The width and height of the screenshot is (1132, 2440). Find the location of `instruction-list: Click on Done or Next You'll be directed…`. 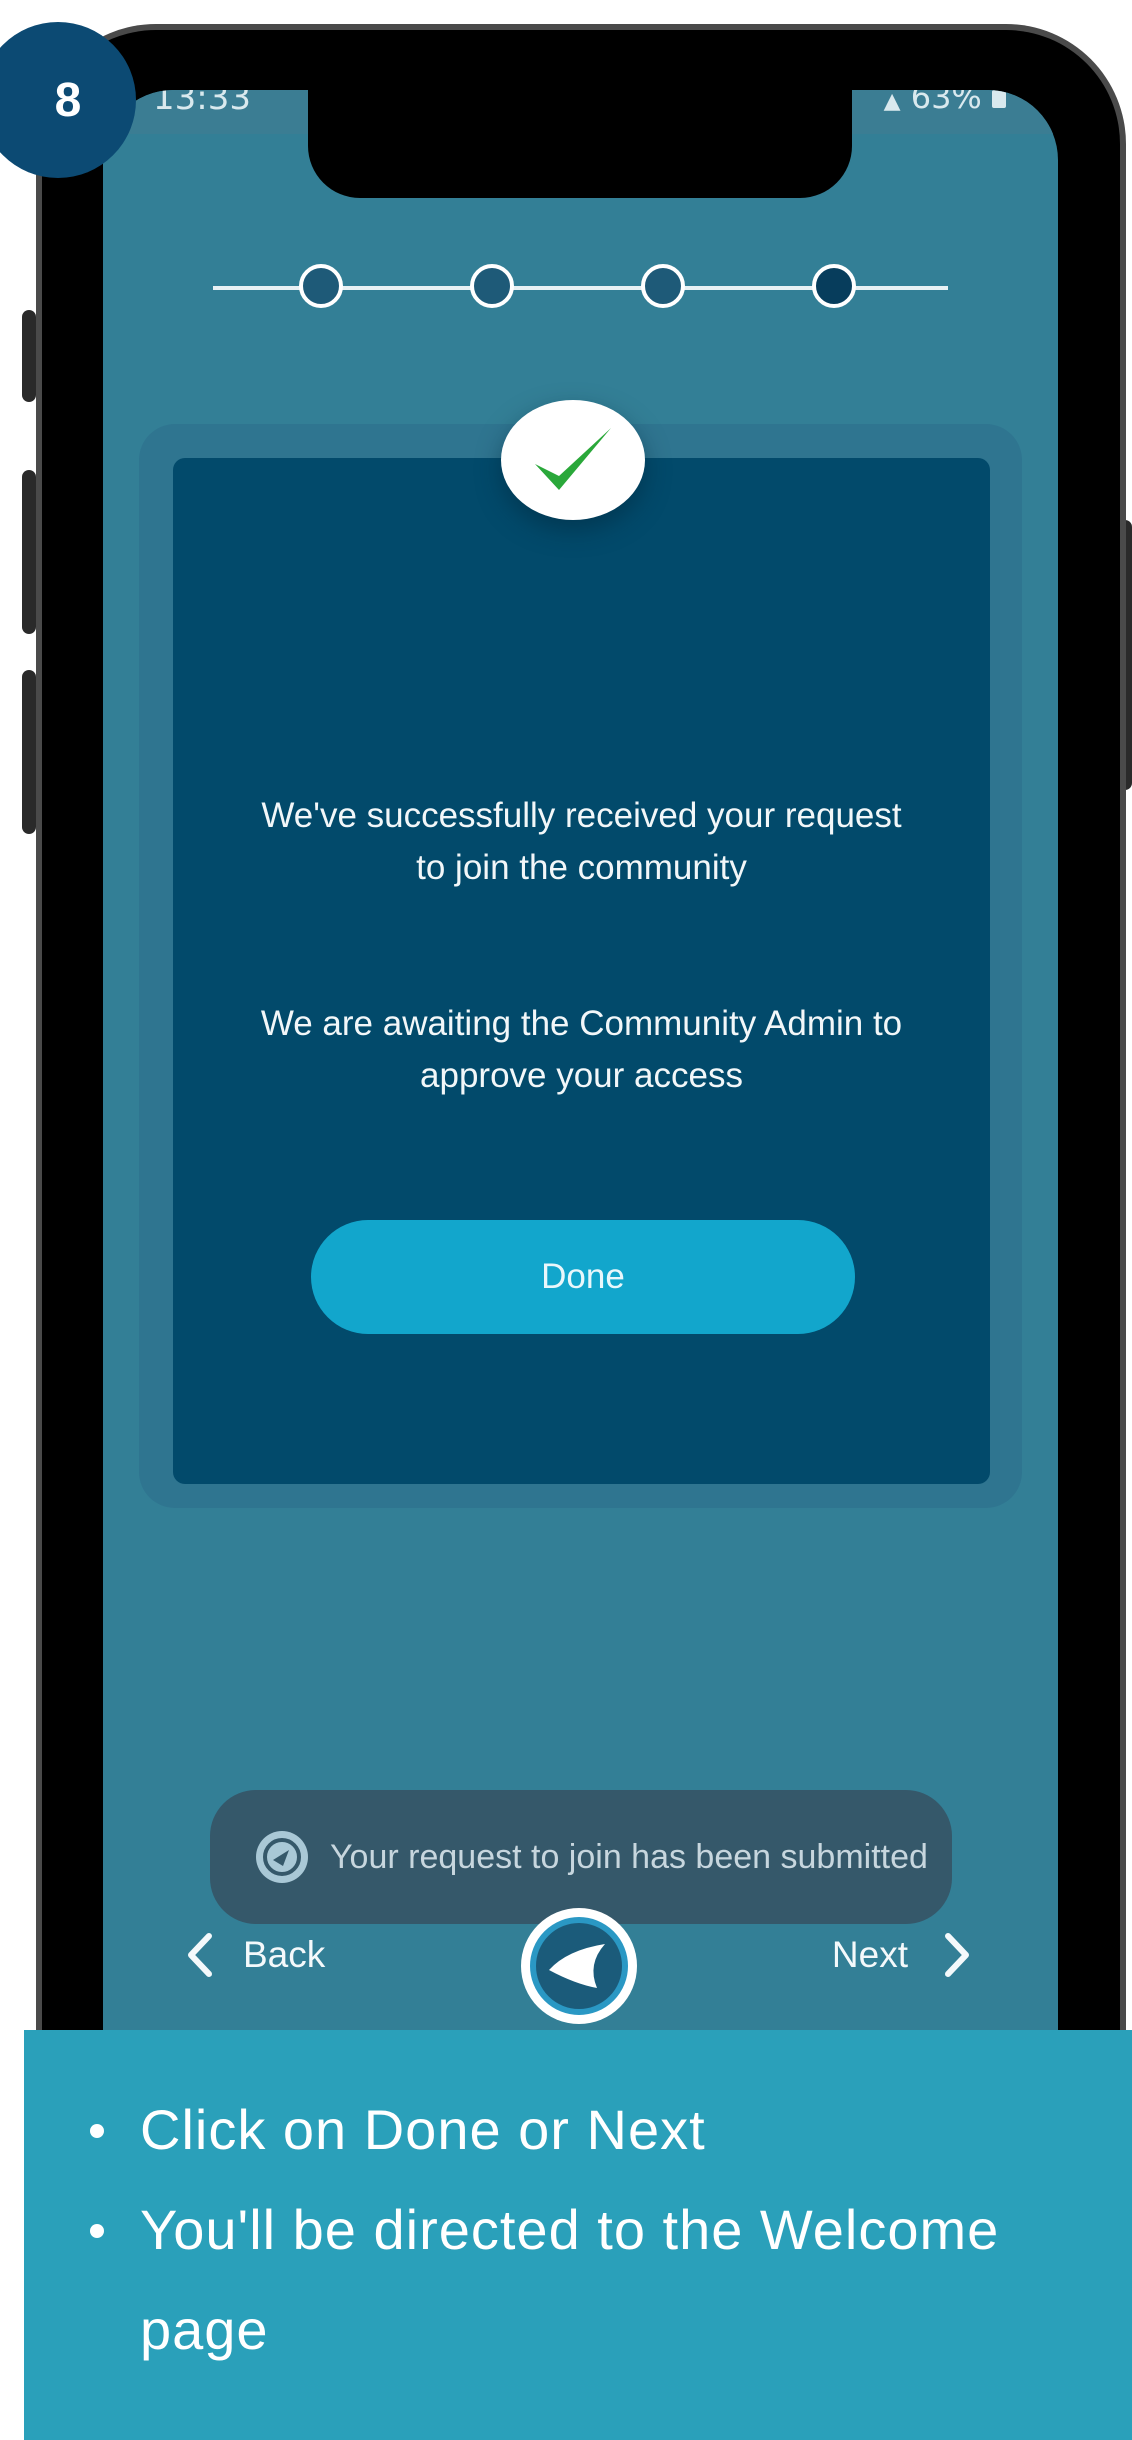

instruction-list: Click on Done or Next You'll be directed… is located at coordinates (584, 2230).